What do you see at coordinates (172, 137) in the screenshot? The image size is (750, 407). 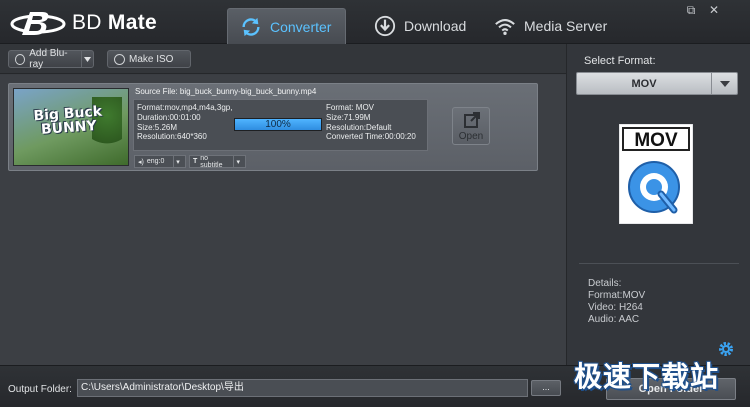 I see `input-resolution: Resolution:640*360` at bounding box center [172, 137].